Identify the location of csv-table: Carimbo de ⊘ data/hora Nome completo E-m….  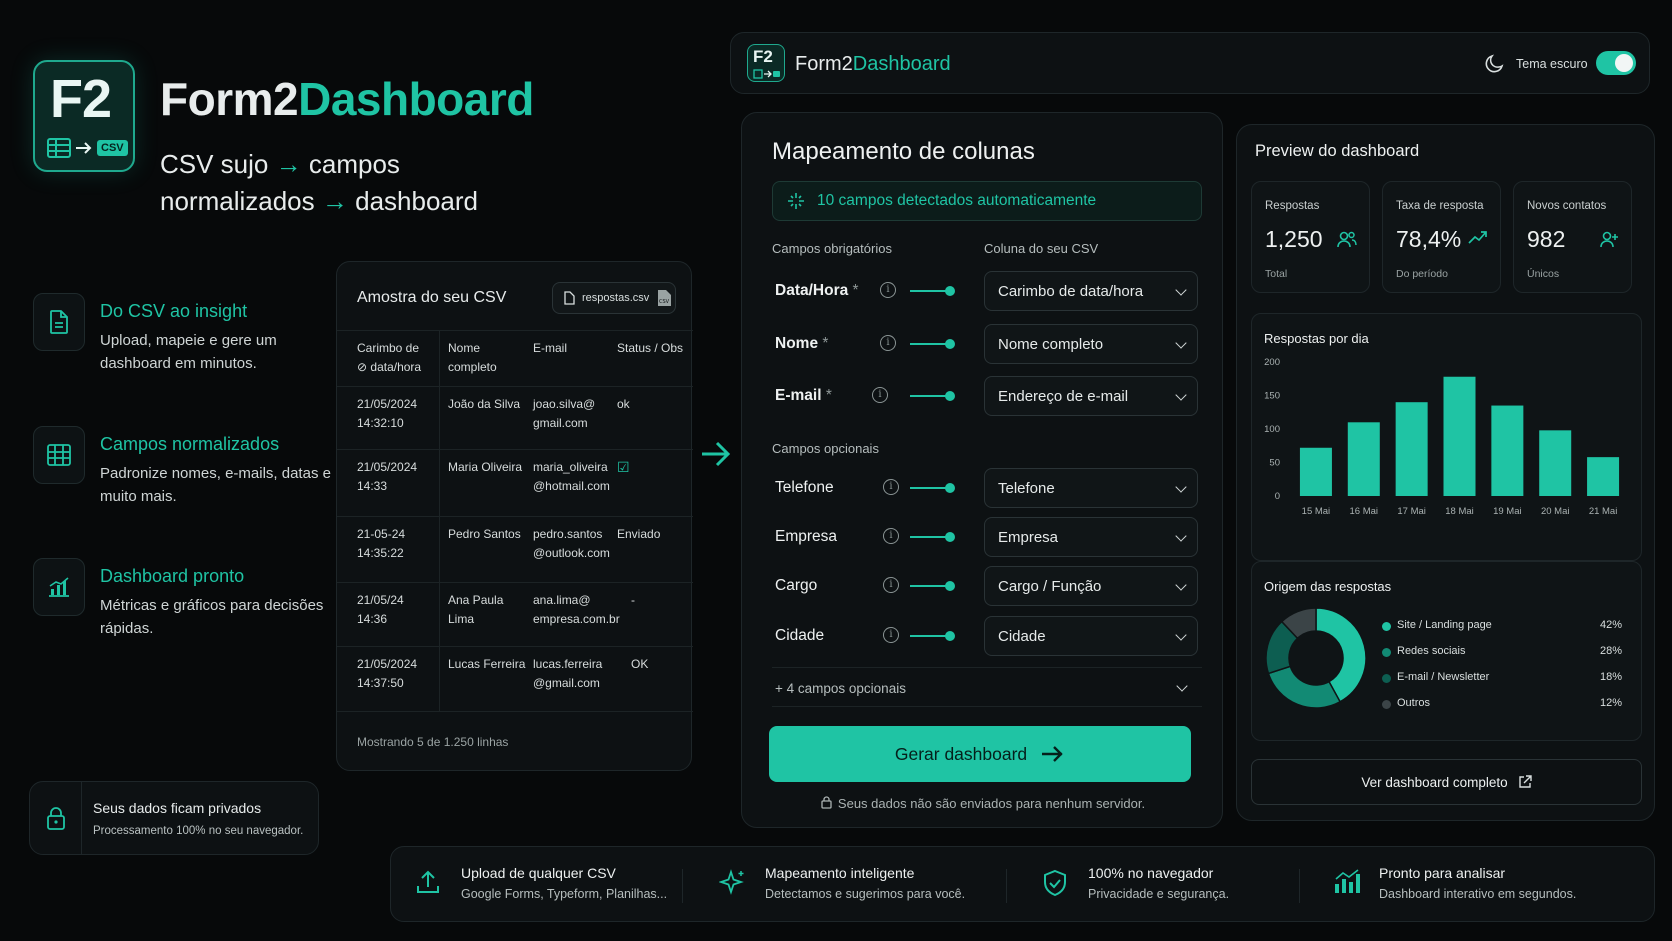
(515, 521).